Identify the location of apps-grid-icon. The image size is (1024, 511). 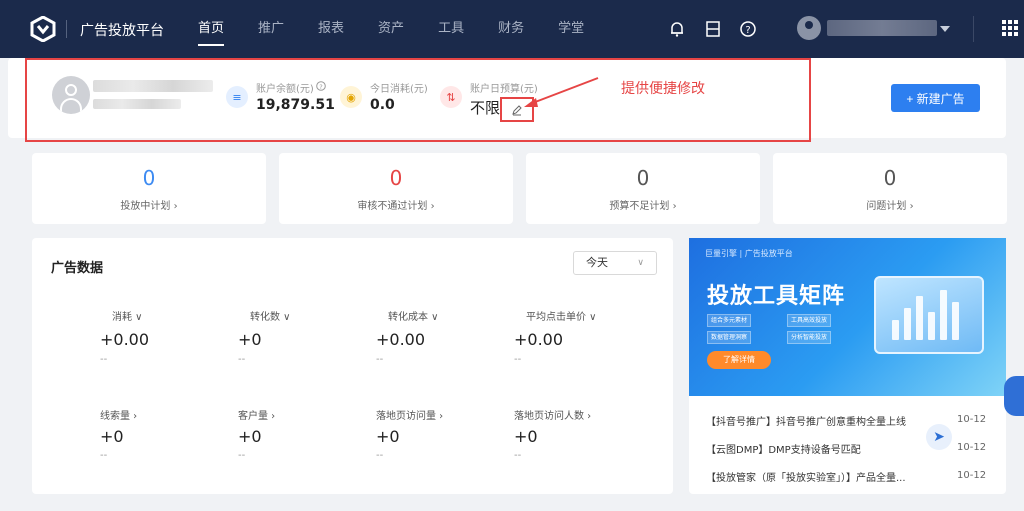
(1010, 28).